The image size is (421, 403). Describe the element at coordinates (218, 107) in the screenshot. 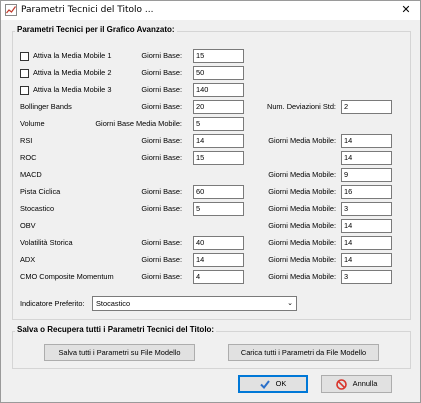

I see `base-days-input: 20` at that location.